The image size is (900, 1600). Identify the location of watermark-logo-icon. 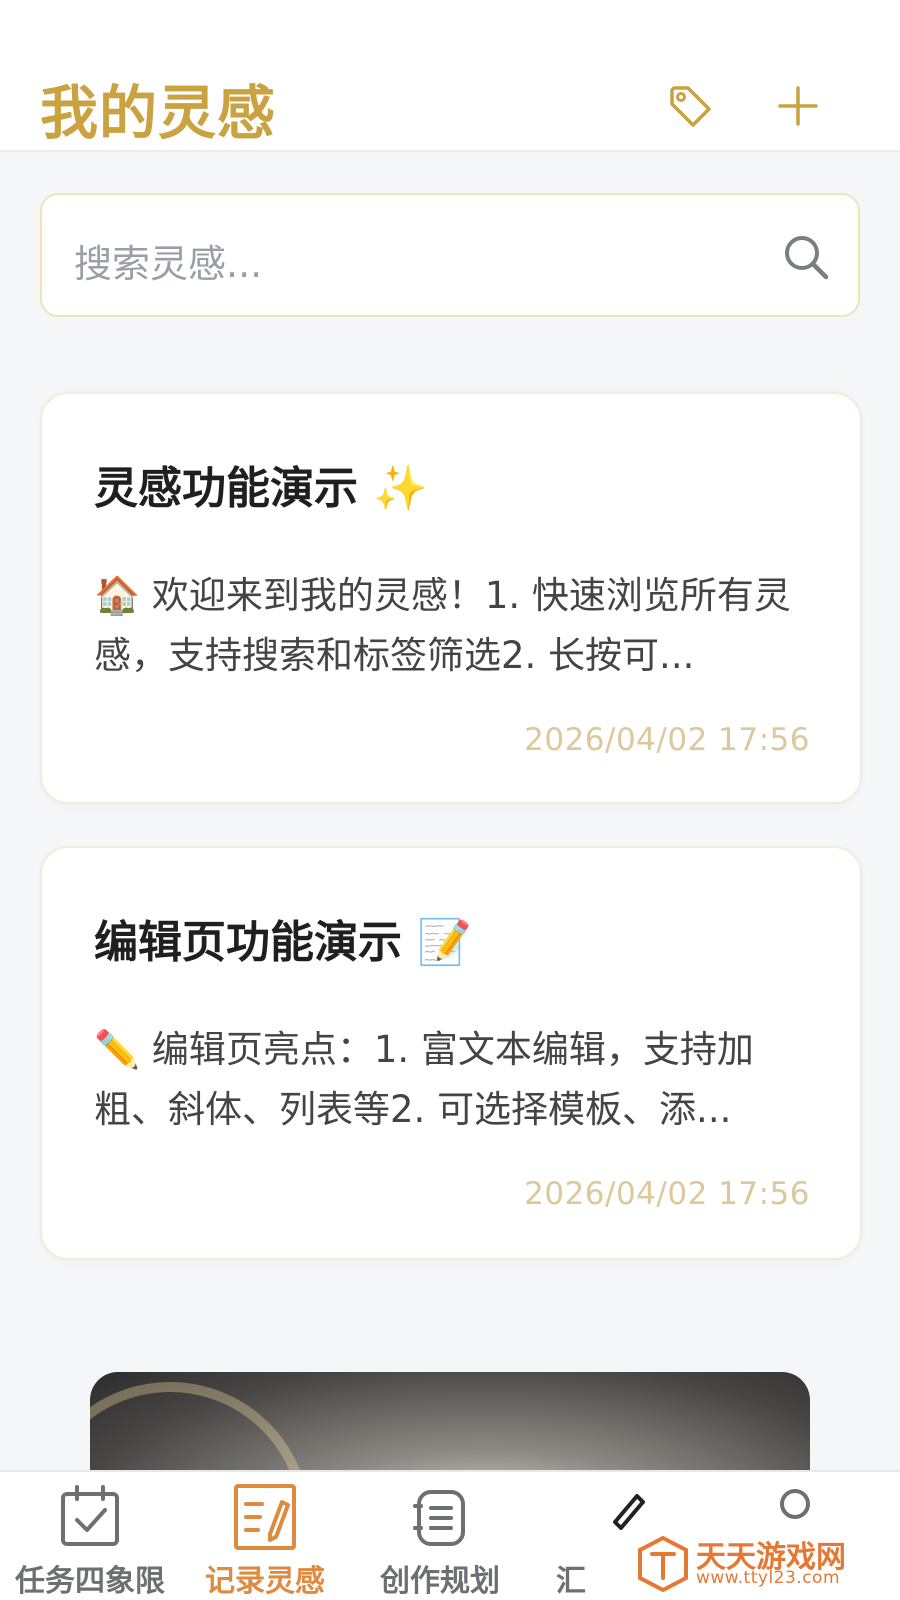
(663, 1564).